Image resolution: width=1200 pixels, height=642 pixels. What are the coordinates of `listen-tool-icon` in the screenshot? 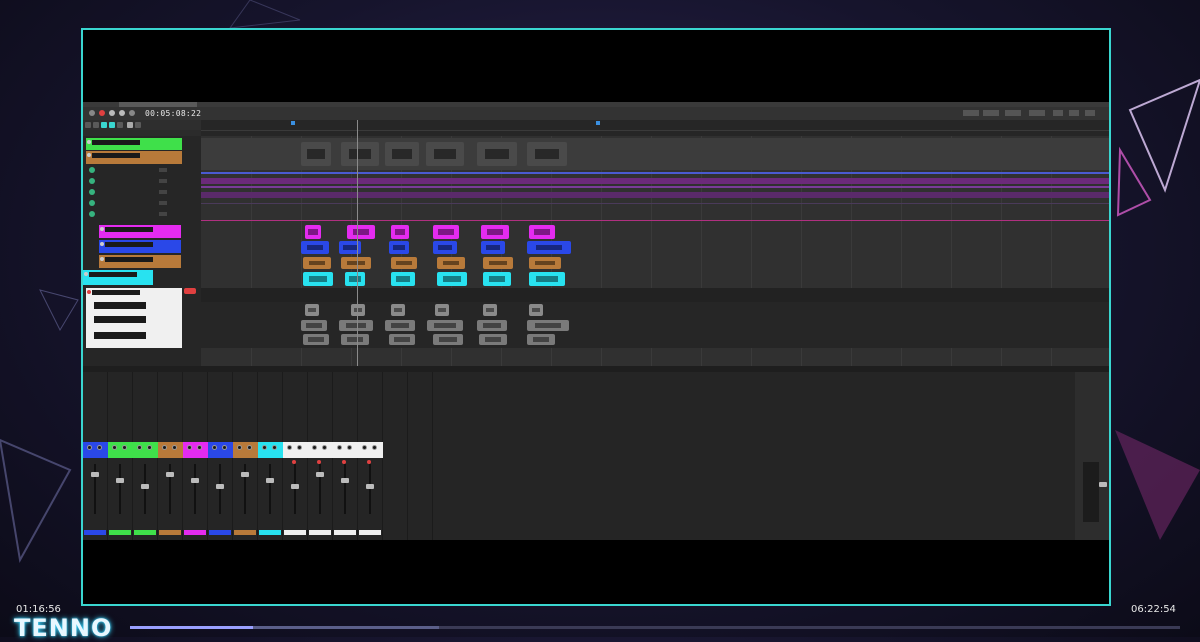 It's located at (138, 125).